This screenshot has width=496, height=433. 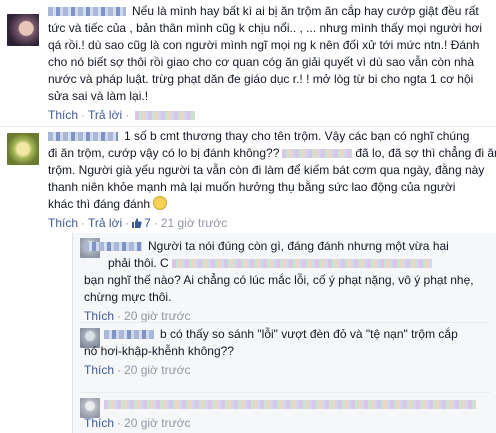 What do you see at coordinates (137, 223) in the screenshot?
I see `thumbs-up-icon` at bounding box center [137, 223].